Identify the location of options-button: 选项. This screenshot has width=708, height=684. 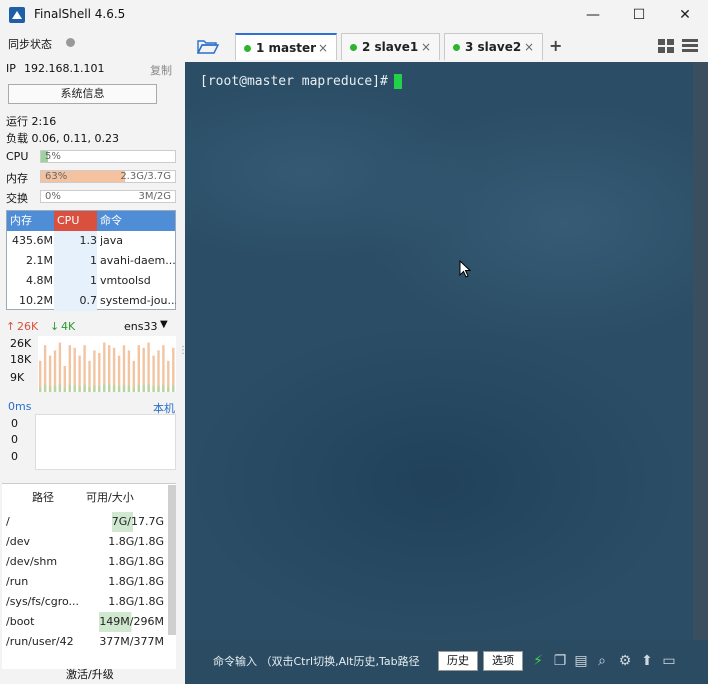
(503, 661).